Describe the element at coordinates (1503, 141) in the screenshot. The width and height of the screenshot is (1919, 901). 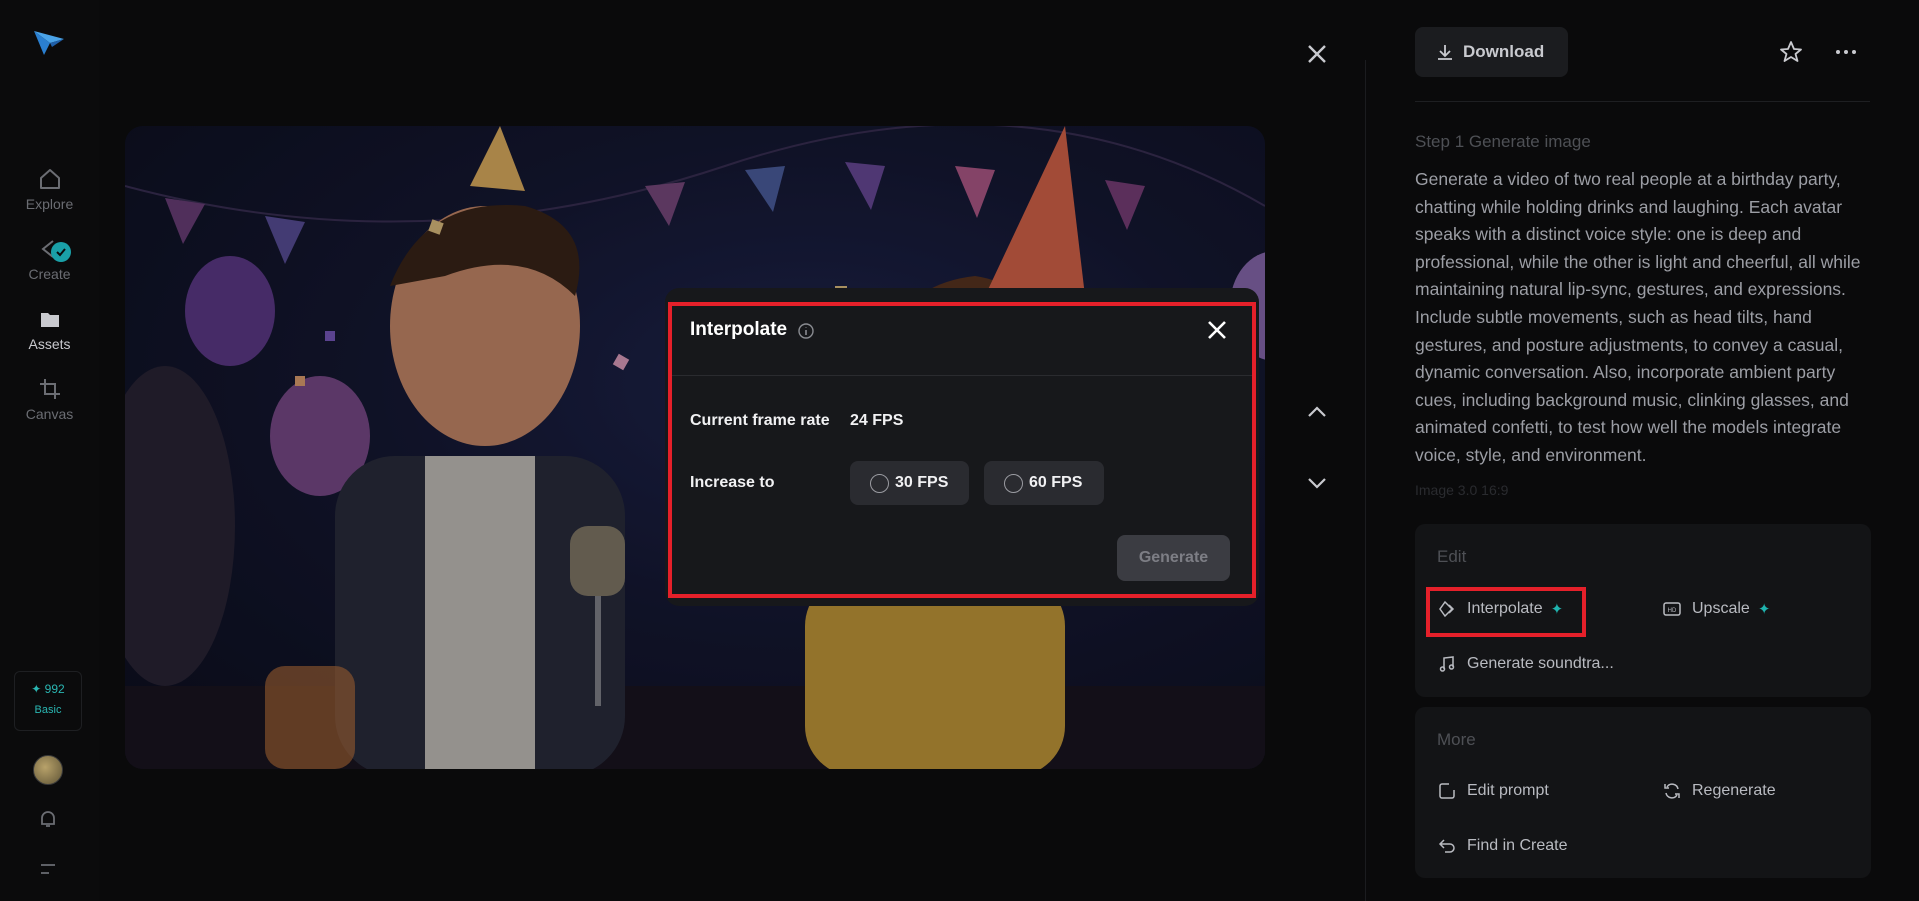
I see `step-label: Step 1 Generate image` at that location.